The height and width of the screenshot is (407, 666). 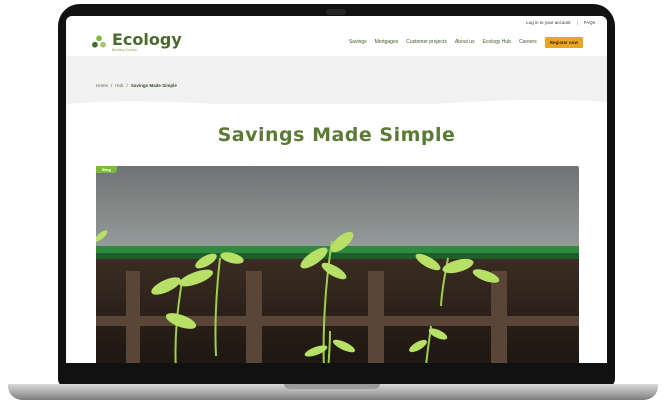 I want to click on breadcrumb-wave-divider, so click(x=336, y=106).